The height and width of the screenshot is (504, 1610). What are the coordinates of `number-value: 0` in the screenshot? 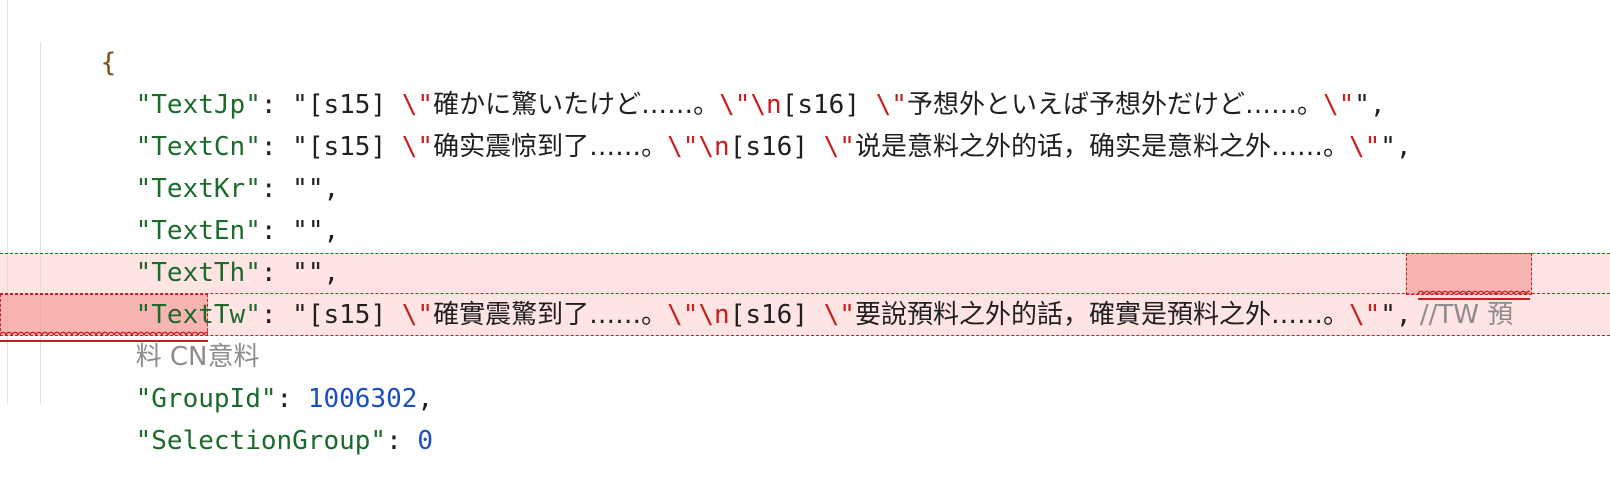 It's located at (425, 441).